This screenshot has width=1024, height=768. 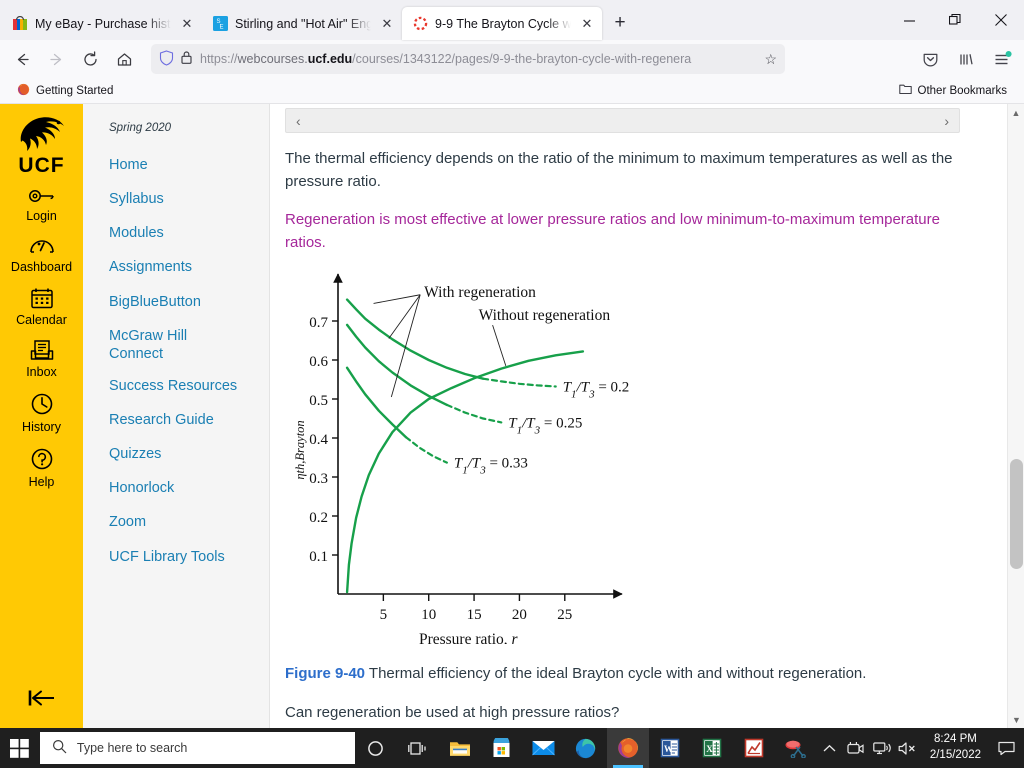 I want to click on collapse-left-arrow-icon, so click(x=41, y=698).